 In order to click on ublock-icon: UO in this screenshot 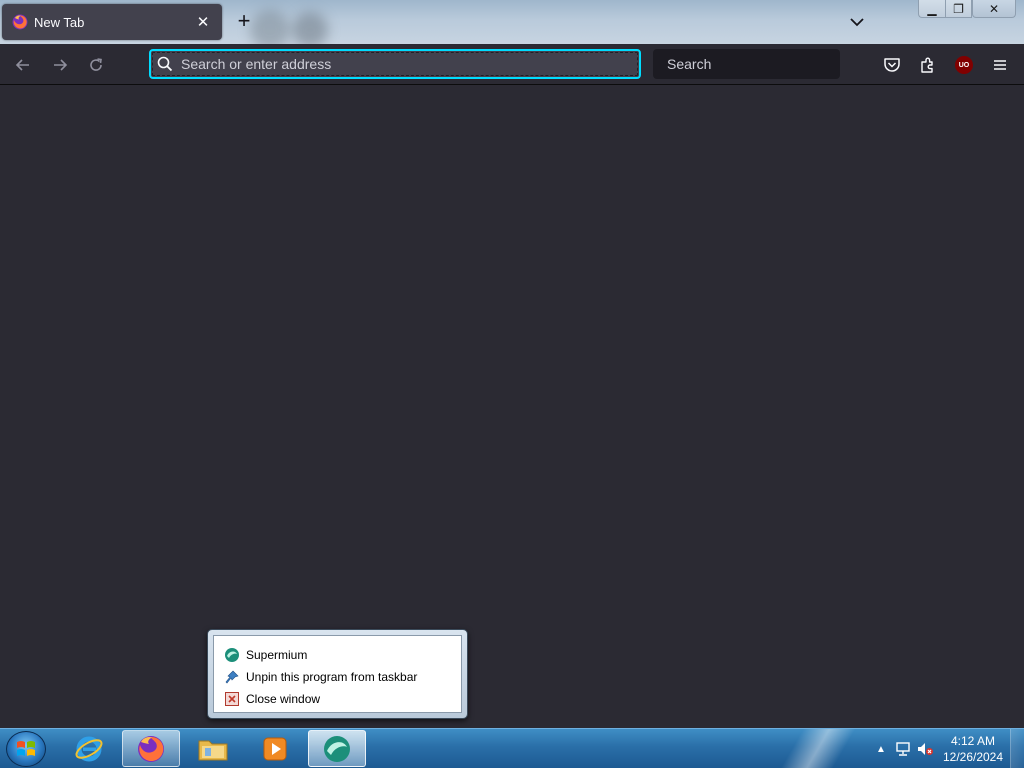, I will do `click(964, 65)`.